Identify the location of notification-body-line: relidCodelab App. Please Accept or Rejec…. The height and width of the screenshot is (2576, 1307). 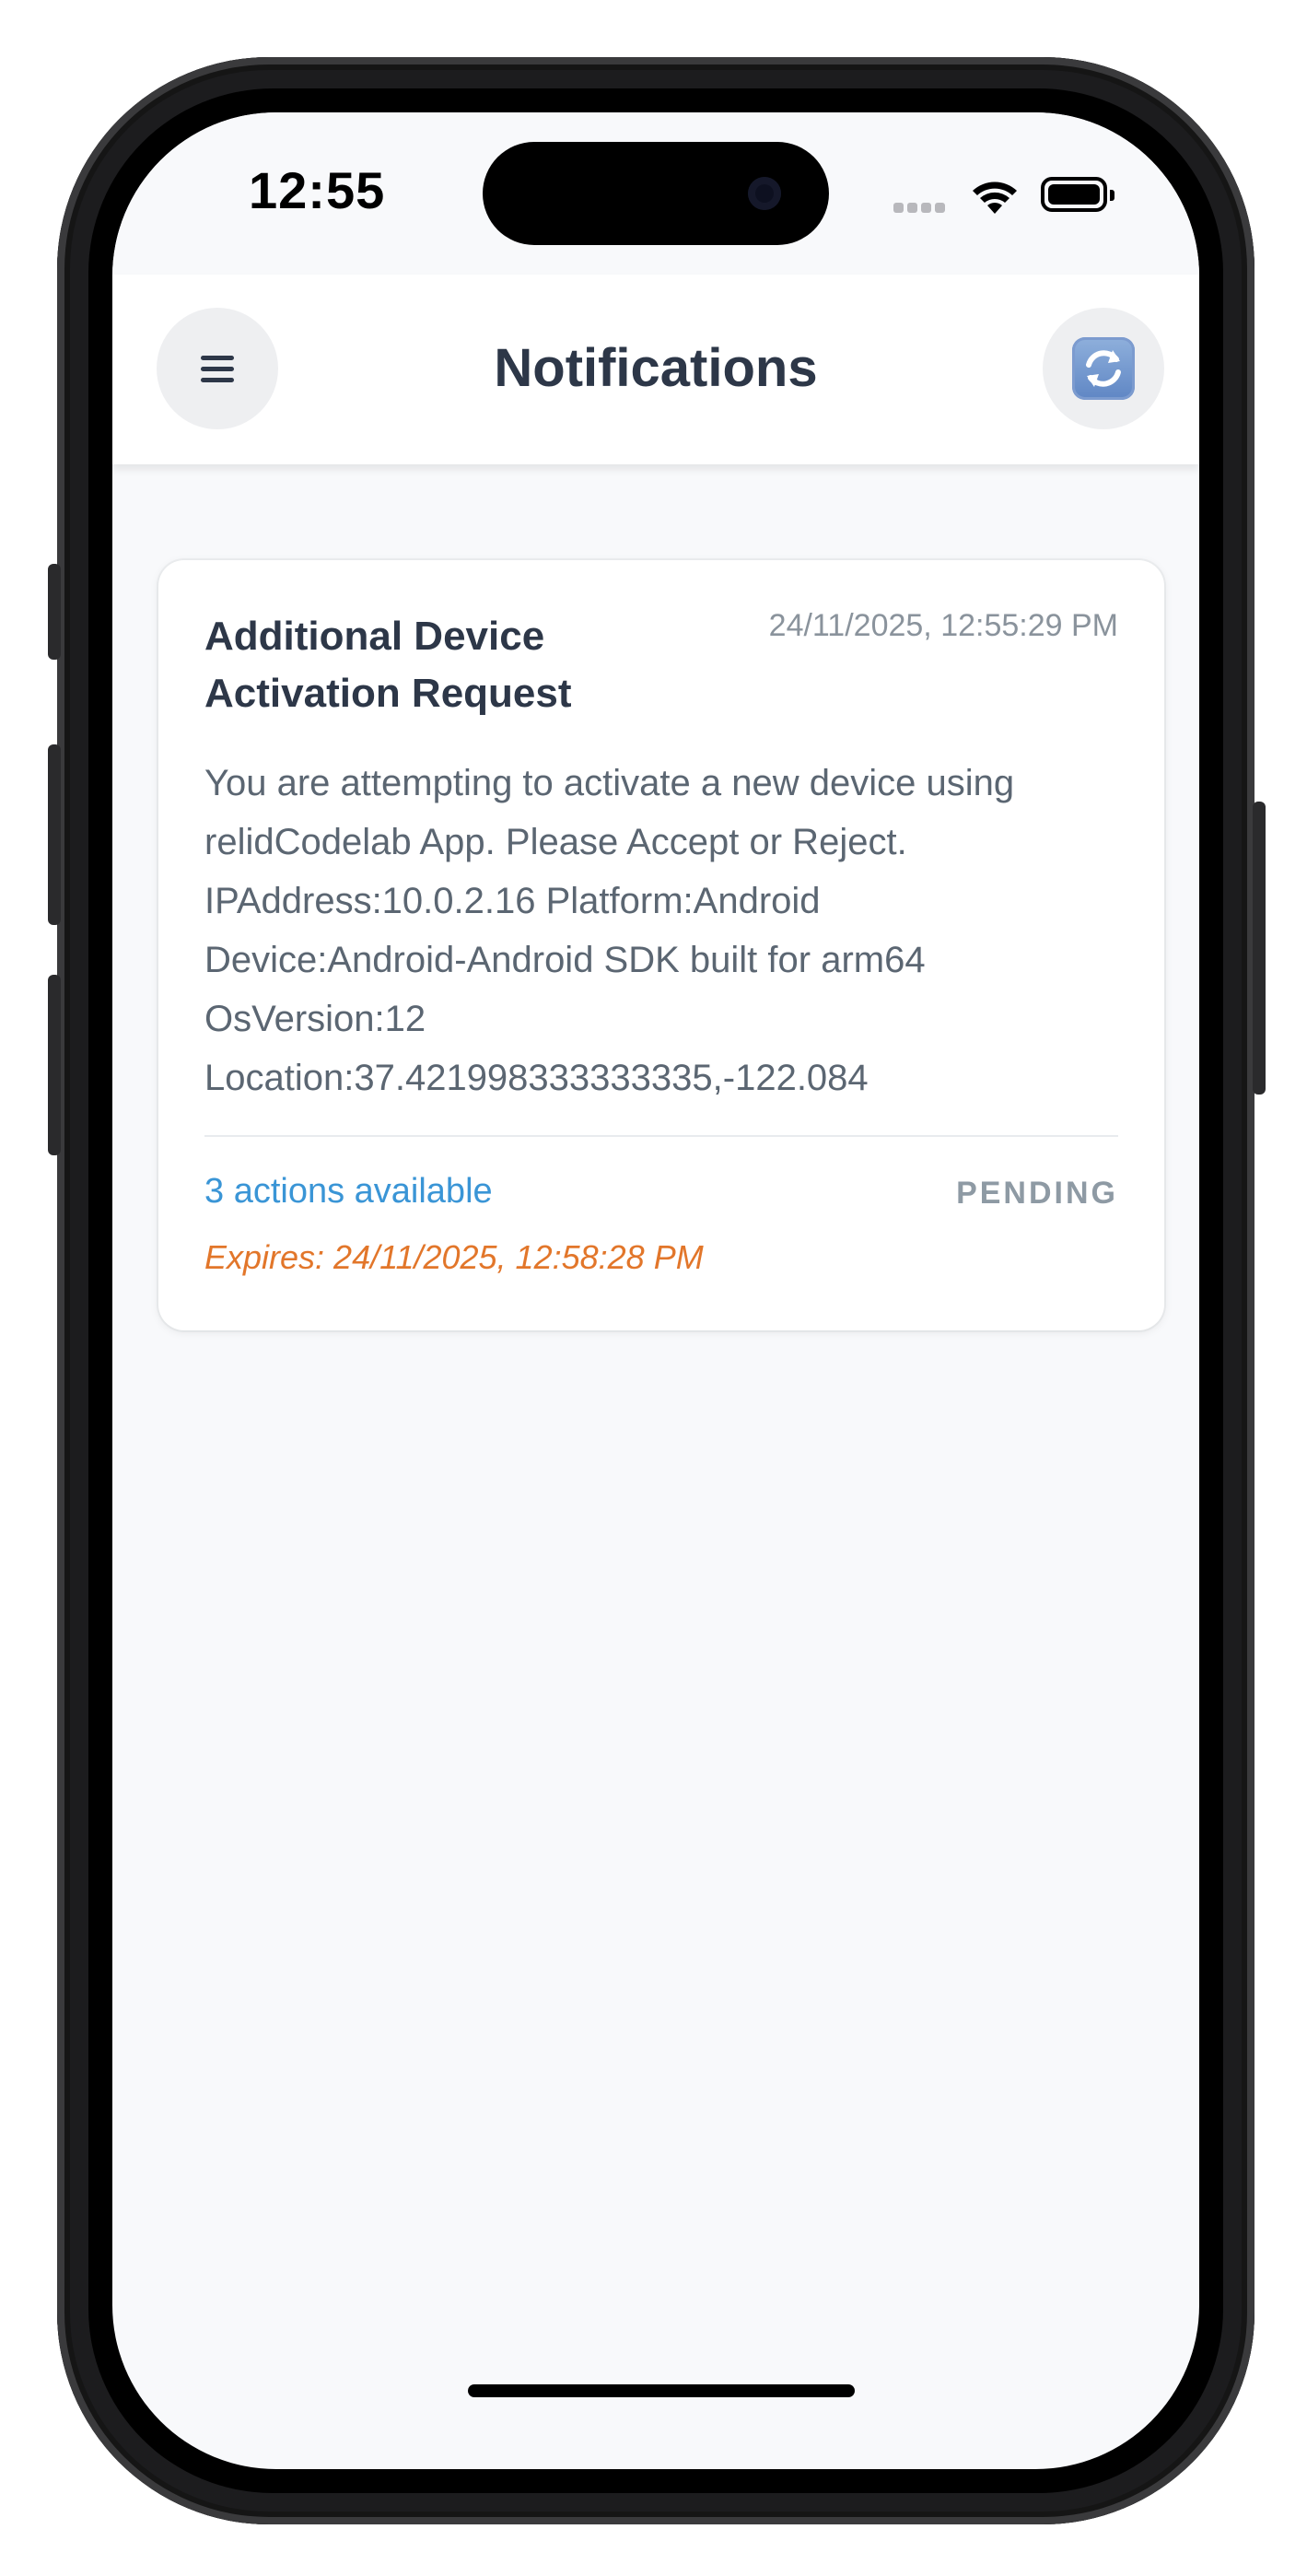
(555, 842).